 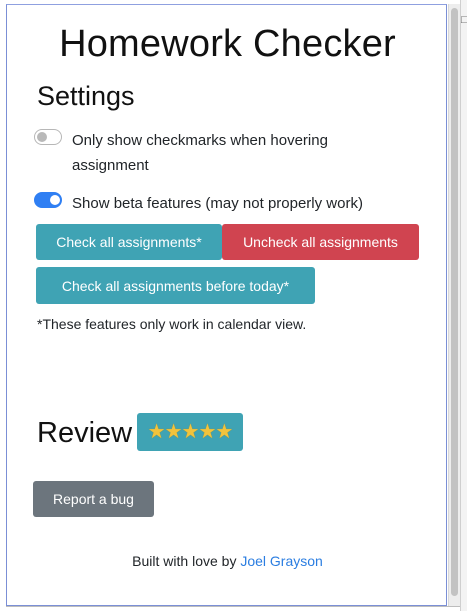 What do you see at coordinates (227, 44) in the screenshot?
I see `page-title: Homework Checker` at bounding box center [227, 44].